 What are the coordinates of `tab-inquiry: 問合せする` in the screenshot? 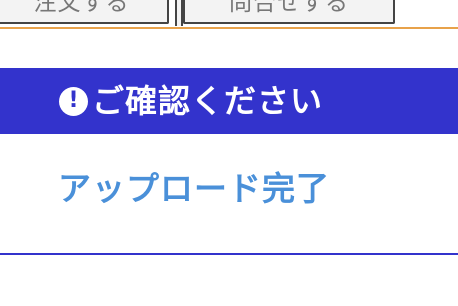 It's located at (289, 12).